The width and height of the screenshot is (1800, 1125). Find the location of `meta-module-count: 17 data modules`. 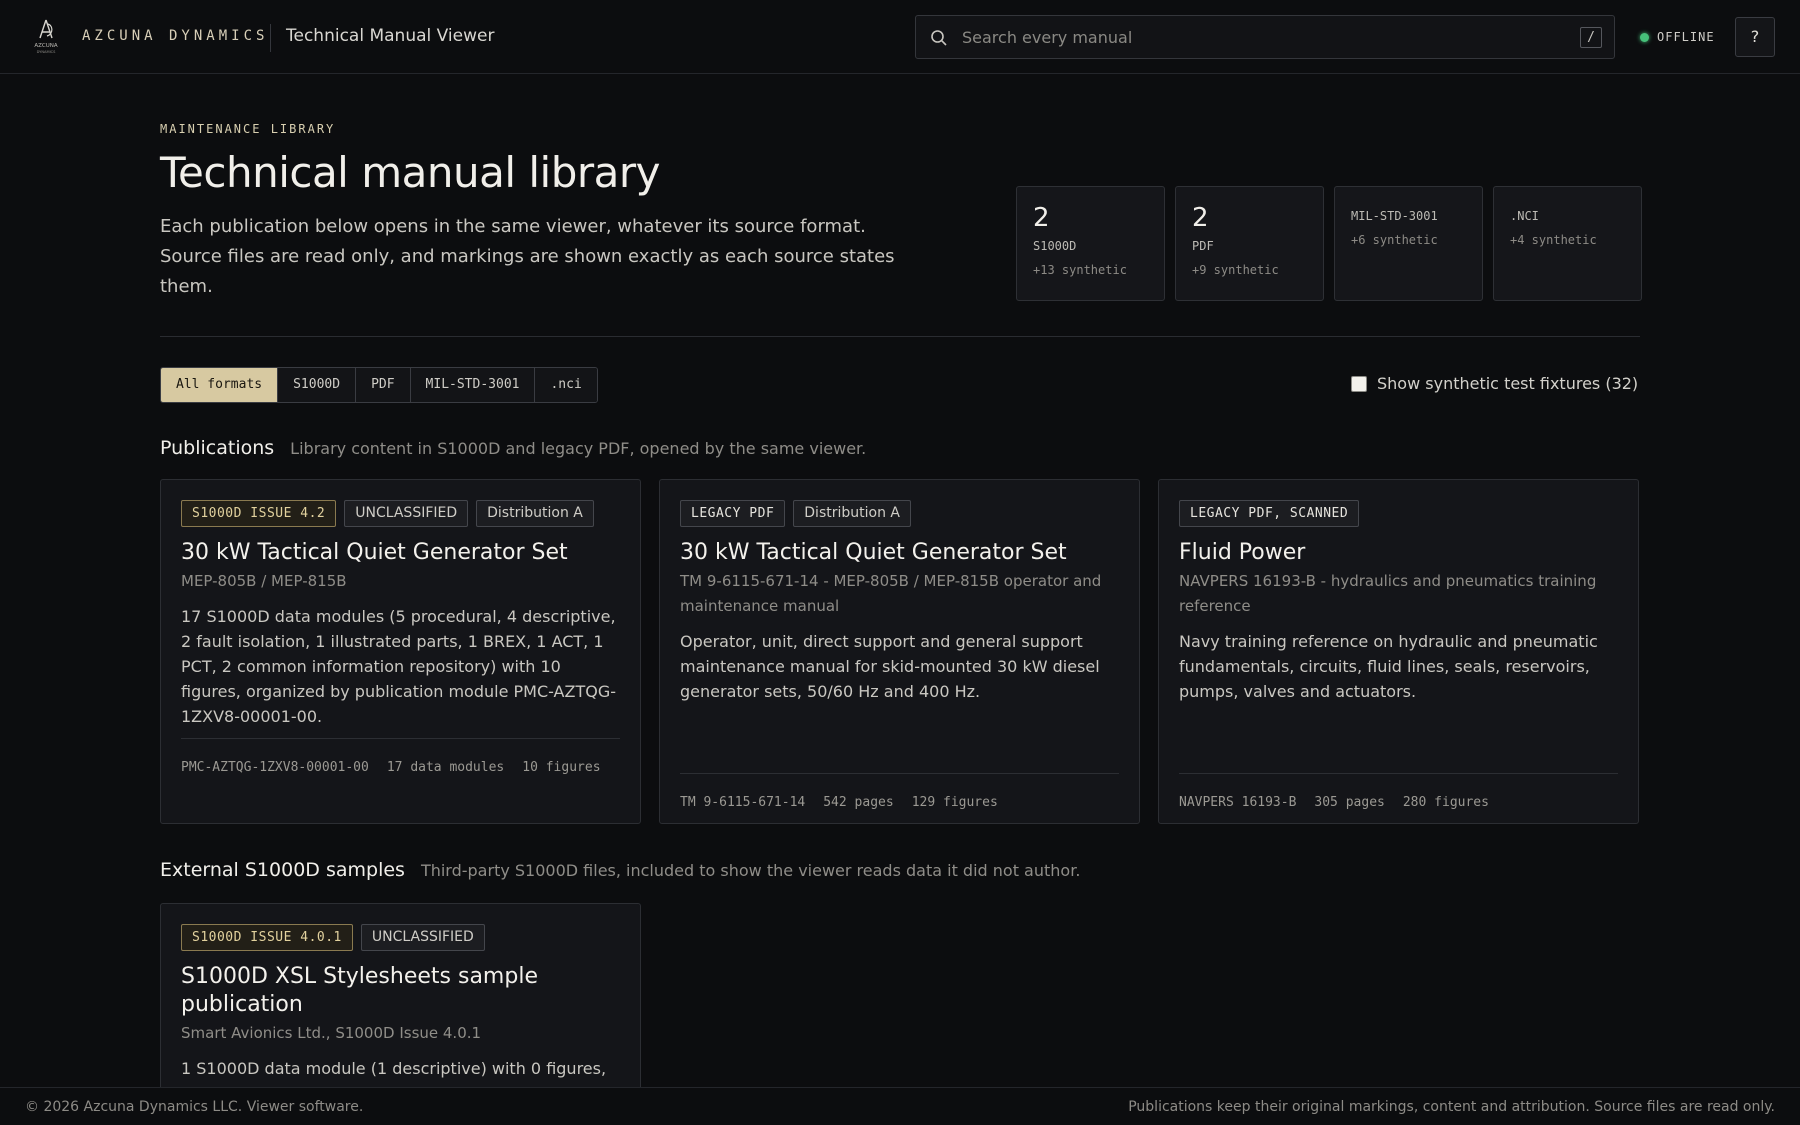

meta-module-count: 17 data modules is located at coordinates (445, 767).